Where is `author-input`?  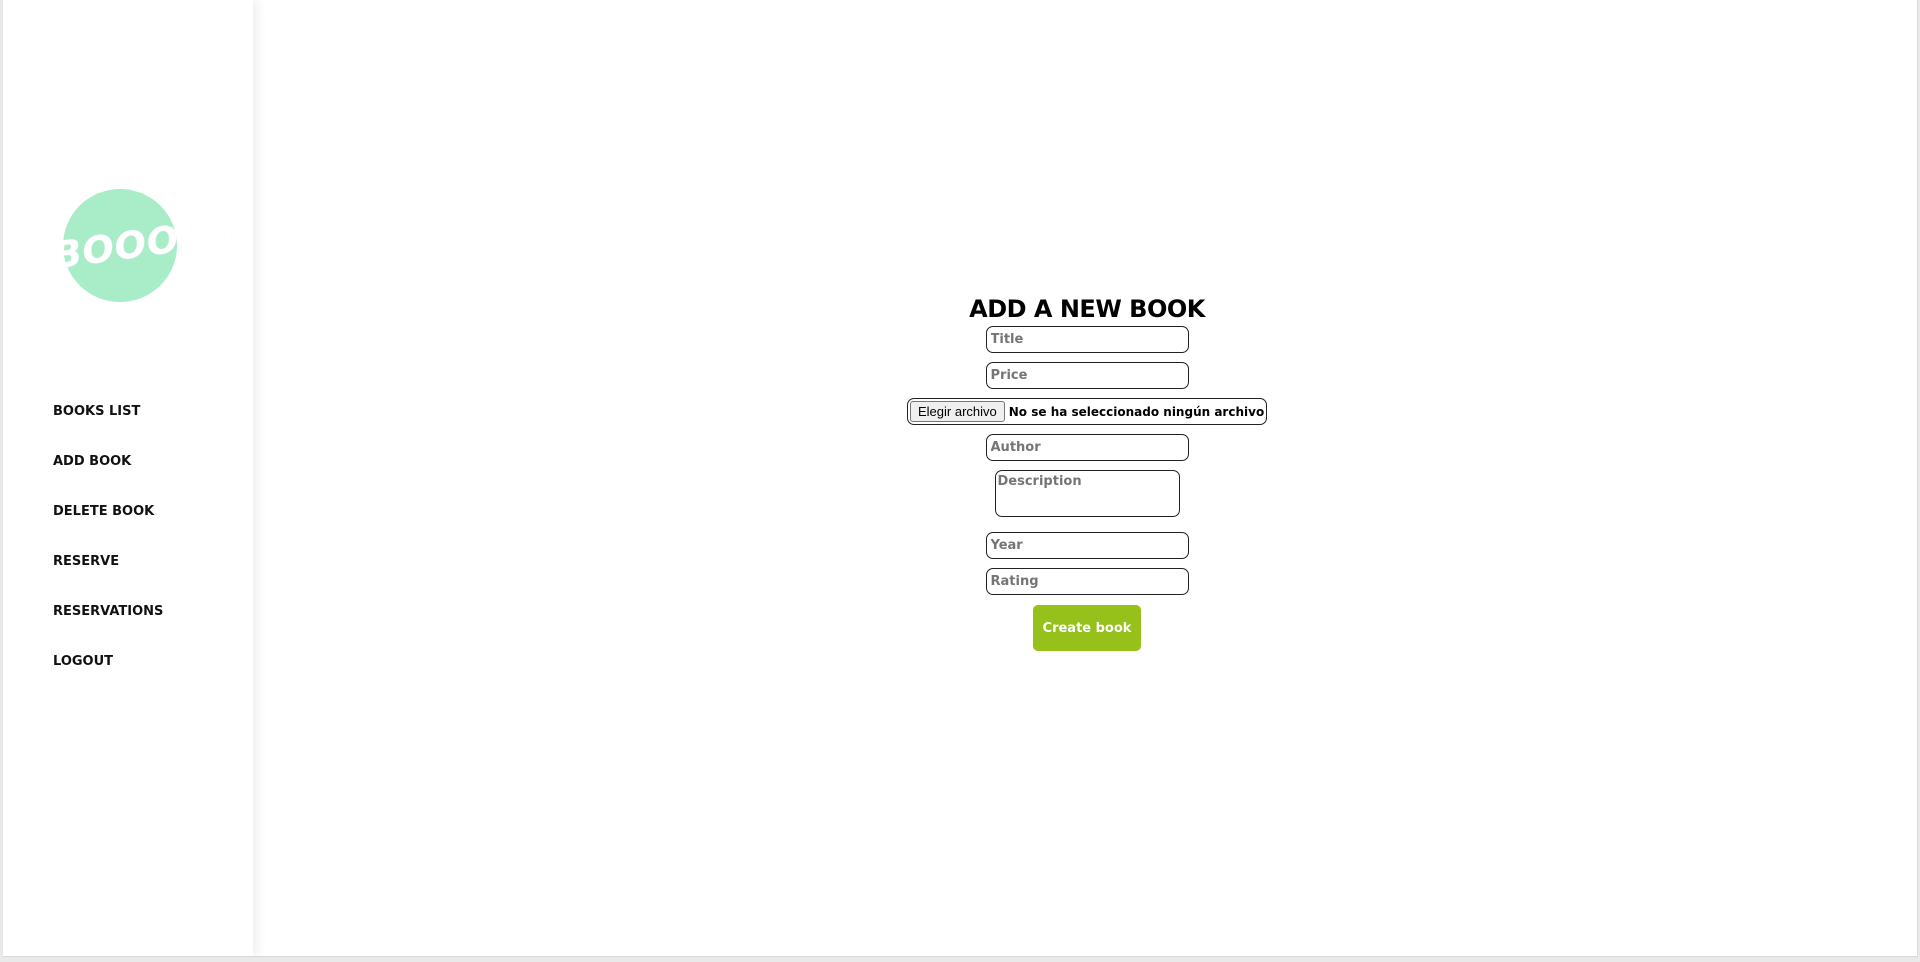
author-input is located at coordinates (1087, 447).